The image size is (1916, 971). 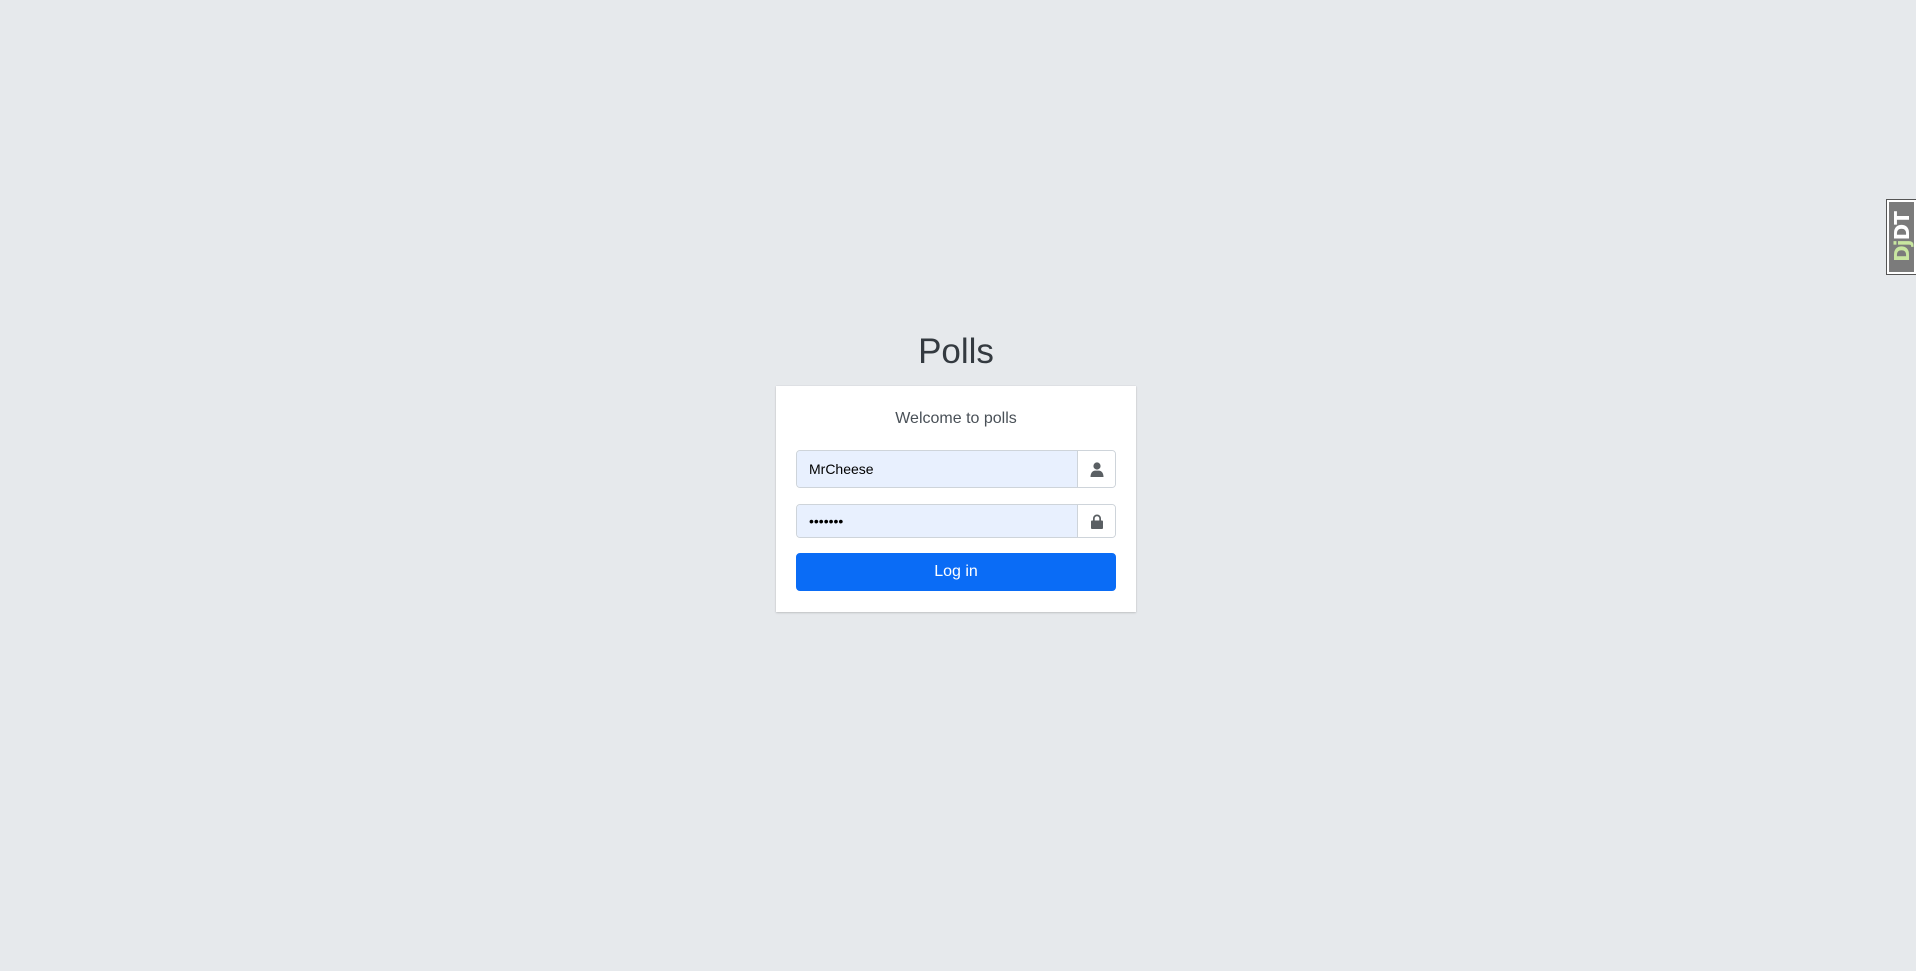 I want to click on lock-icon, so click(x=1096, y=521).